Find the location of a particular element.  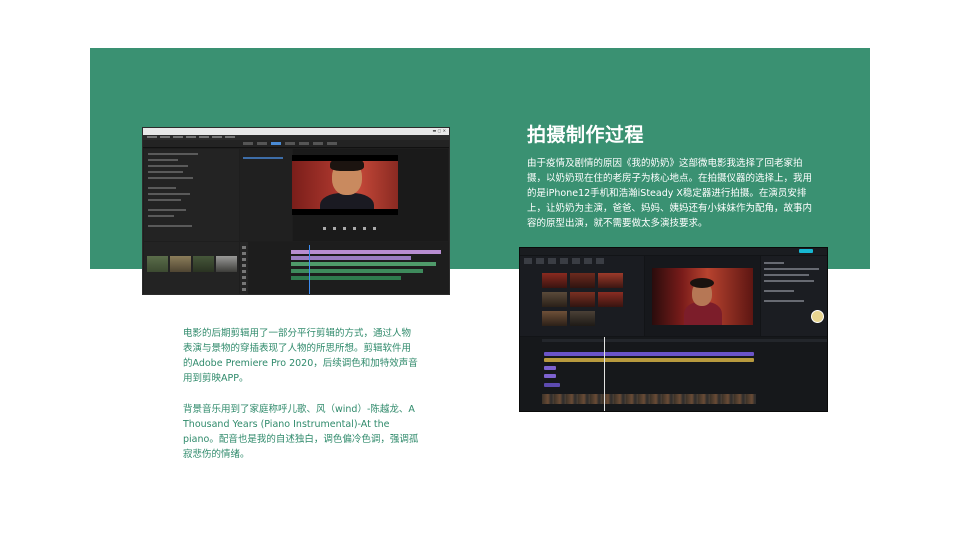

play-icon is located at coordinates (344, 228).